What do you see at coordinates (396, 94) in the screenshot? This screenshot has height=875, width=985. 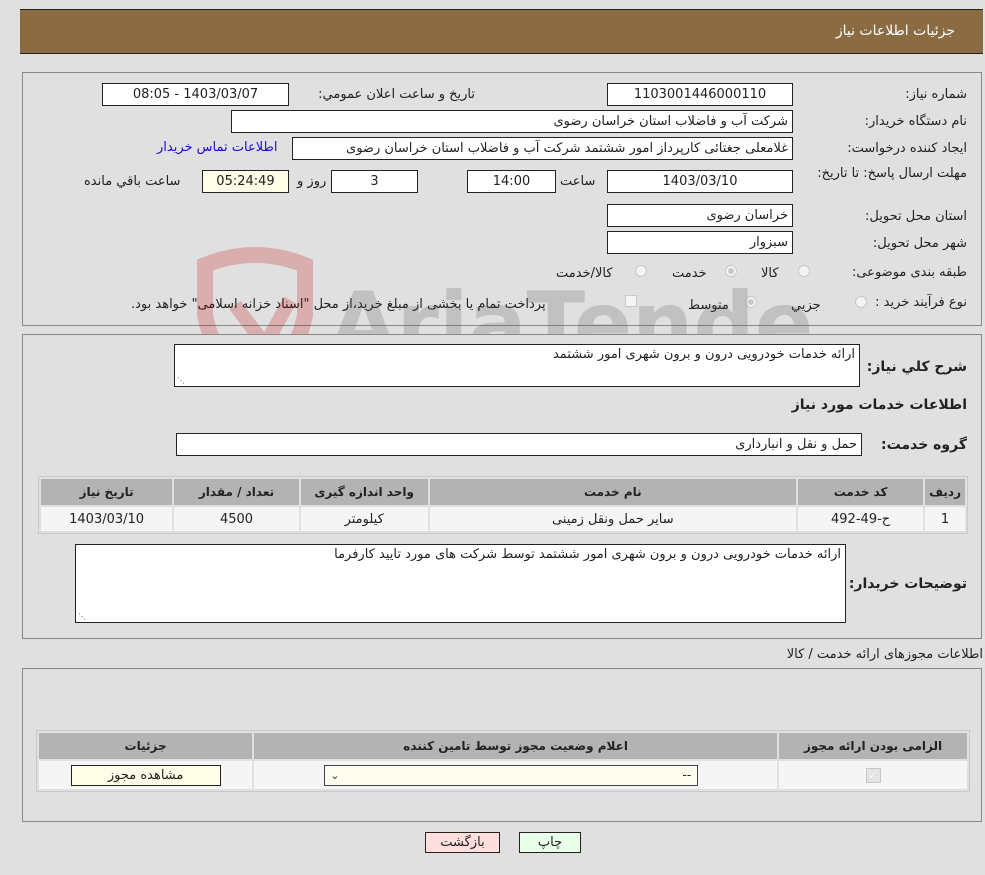 I see `announce-datetime-label: تاریخ و ساعت اعلان عمومي:` at bounding box center [396, 94].